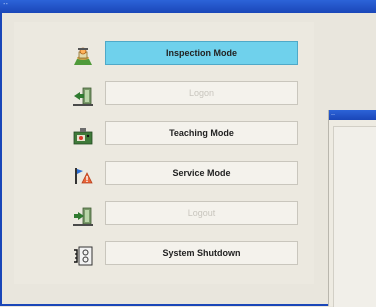 The image size is (376, 307). I want to click on menu-row-logon: Logon, so click(164, 98).